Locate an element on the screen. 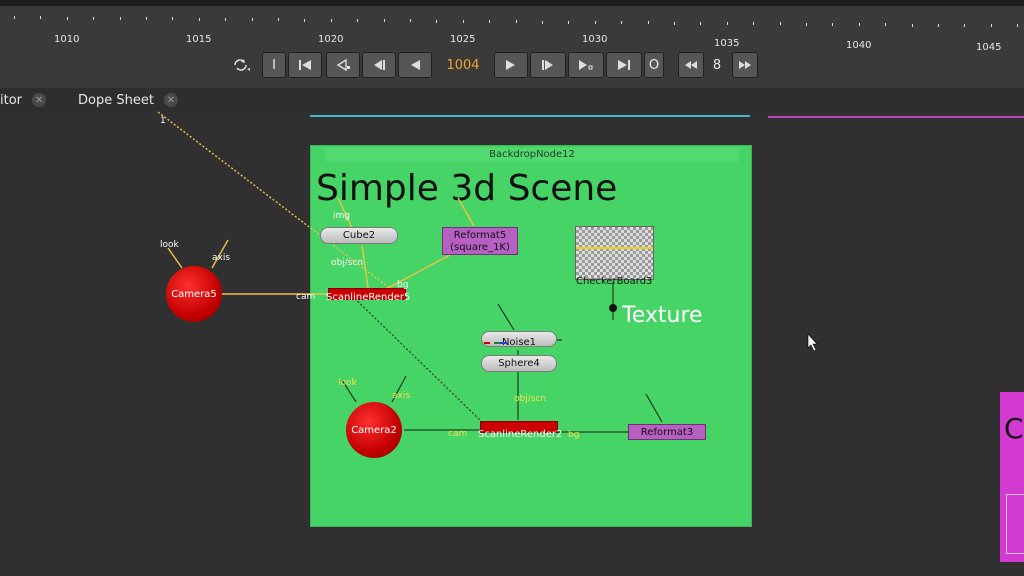  side-backdrop-title: C is located at coordinates (1014, 428).